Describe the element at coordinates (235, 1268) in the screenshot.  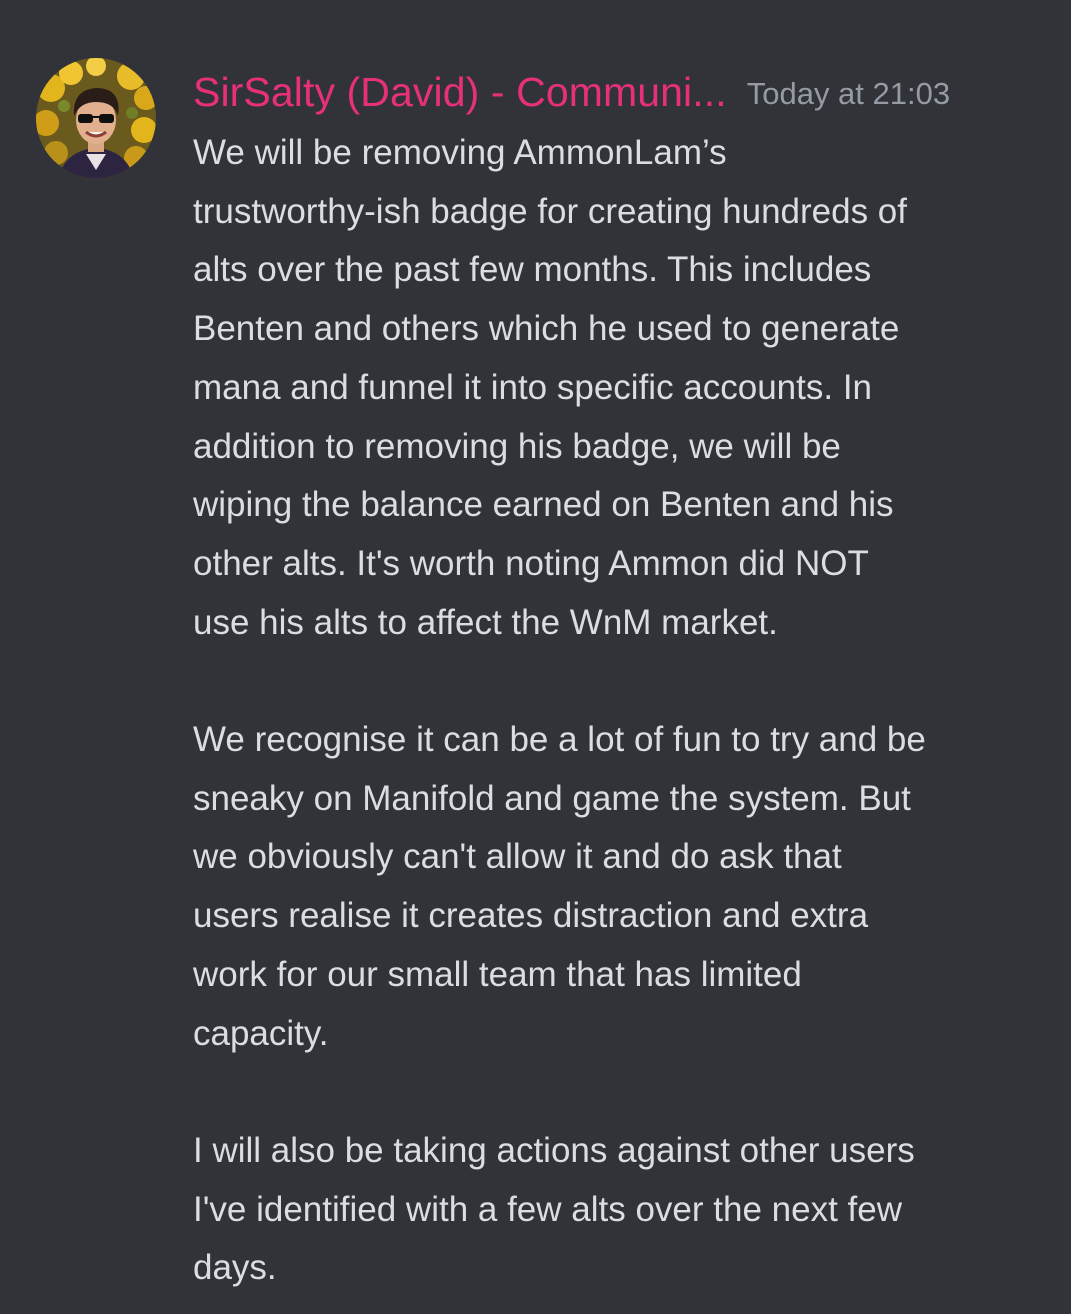
I see `message-line: days.` at that location.